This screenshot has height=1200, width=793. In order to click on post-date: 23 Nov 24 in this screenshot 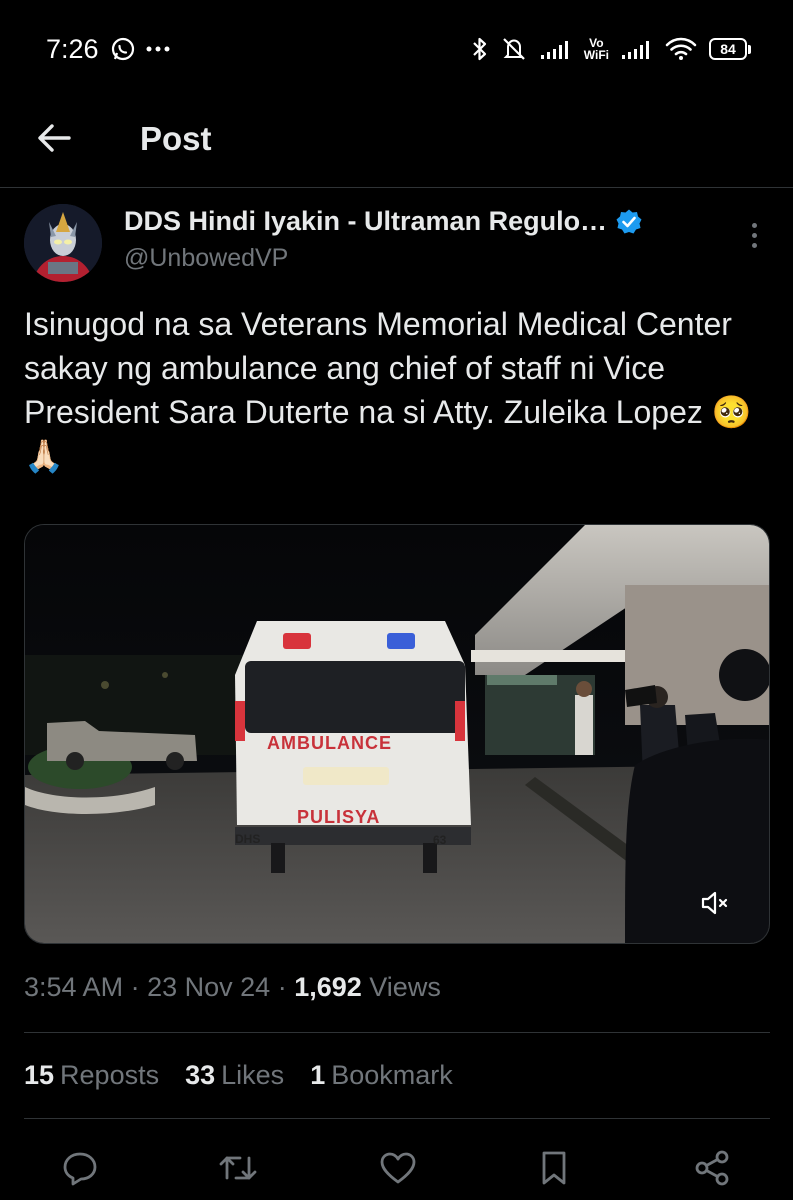, I will do `click(209, 987)`.